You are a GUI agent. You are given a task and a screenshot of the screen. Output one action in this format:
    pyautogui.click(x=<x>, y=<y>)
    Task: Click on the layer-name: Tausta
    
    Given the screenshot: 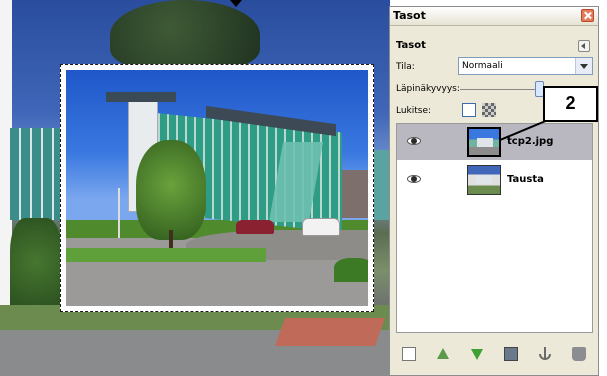 What is the action you would take?
    pyautogui.click(x=525, y=179)
    